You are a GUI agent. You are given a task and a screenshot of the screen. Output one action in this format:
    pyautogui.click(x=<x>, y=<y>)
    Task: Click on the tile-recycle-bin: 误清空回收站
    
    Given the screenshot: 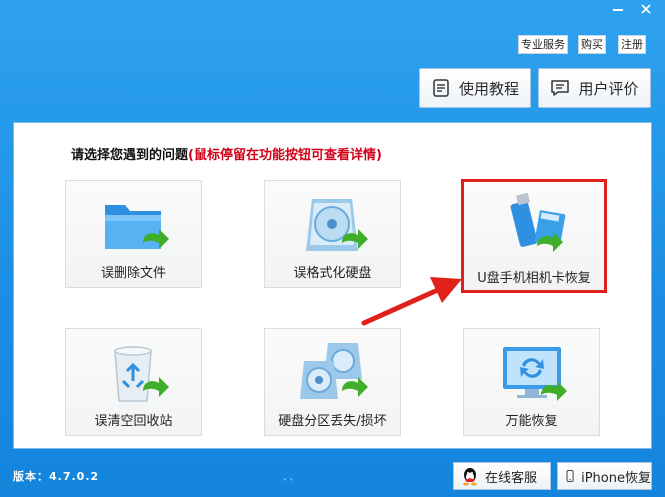 What is the action you would take?
    pyautogui.click(x=133, y=382)
    